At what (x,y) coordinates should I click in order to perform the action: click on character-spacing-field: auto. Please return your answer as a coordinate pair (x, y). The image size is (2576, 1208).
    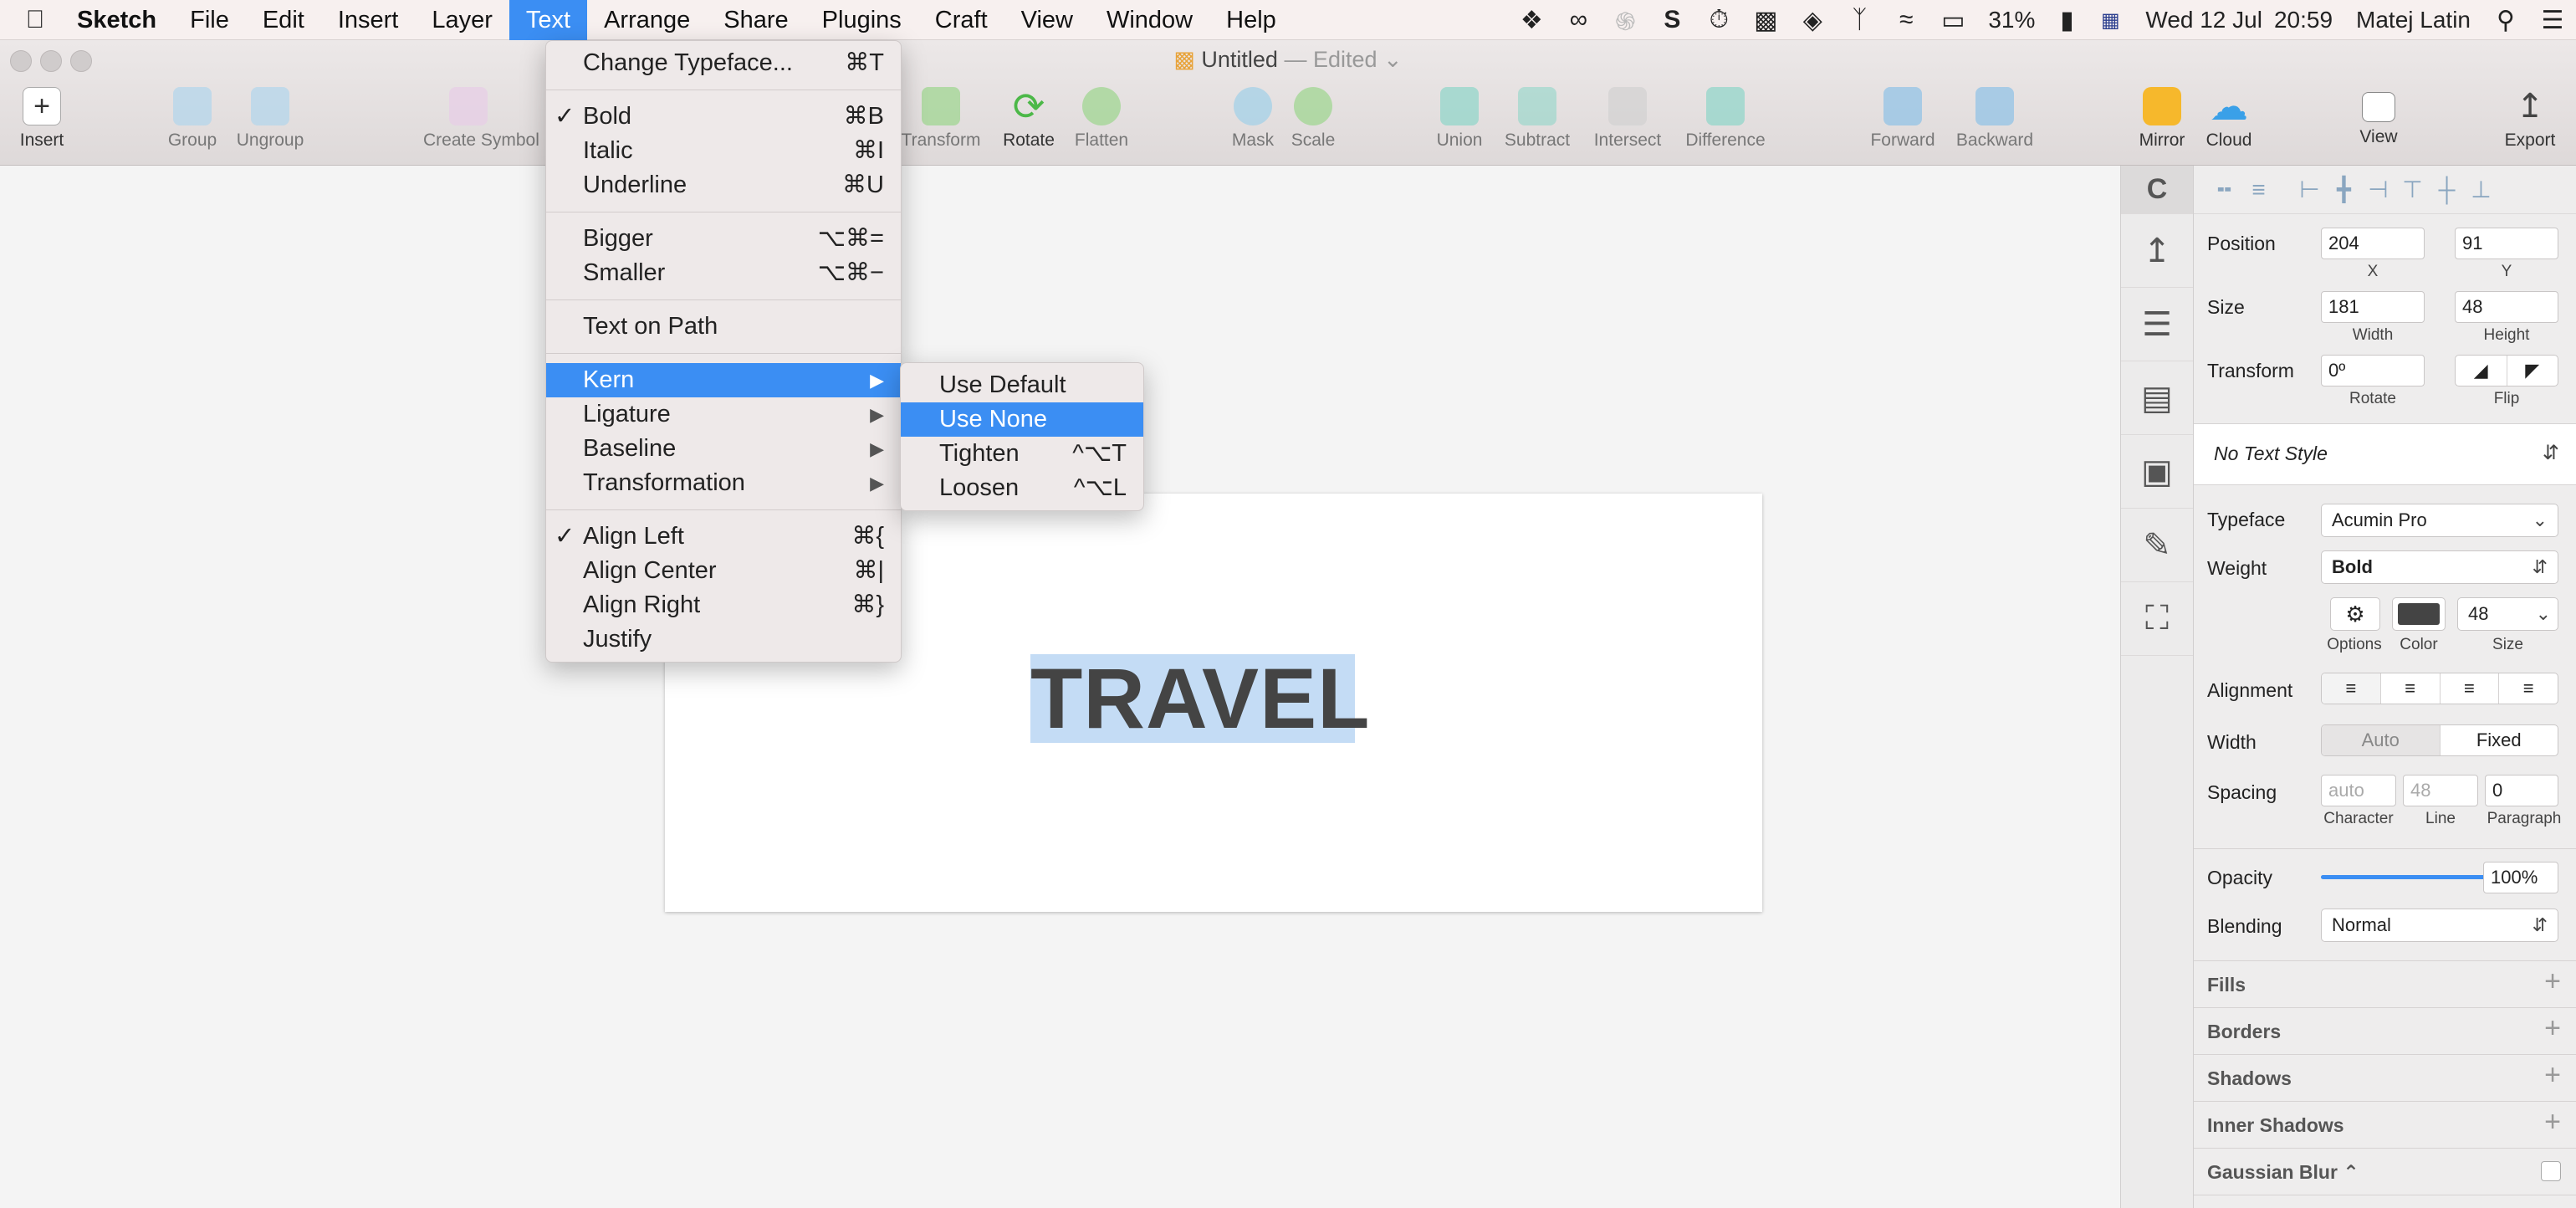
    Looking at the image, I should click on (2358, 790).